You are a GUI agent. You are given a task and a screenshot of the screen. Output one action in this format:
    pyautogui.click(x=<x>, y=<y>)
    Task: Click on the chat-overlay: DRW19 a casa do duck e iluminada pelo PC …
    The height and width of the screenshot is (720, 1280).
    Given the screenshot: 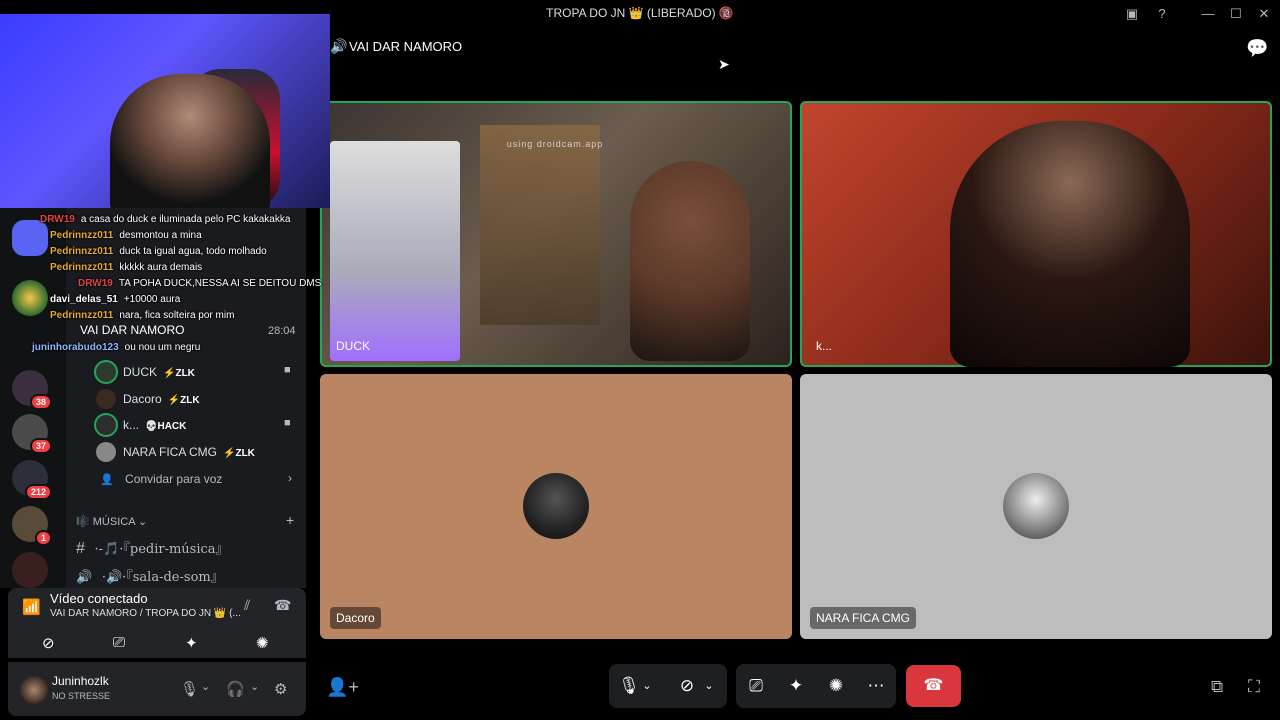 What is the action you would take?
    pyautogui.click(x=165, y=284)
    